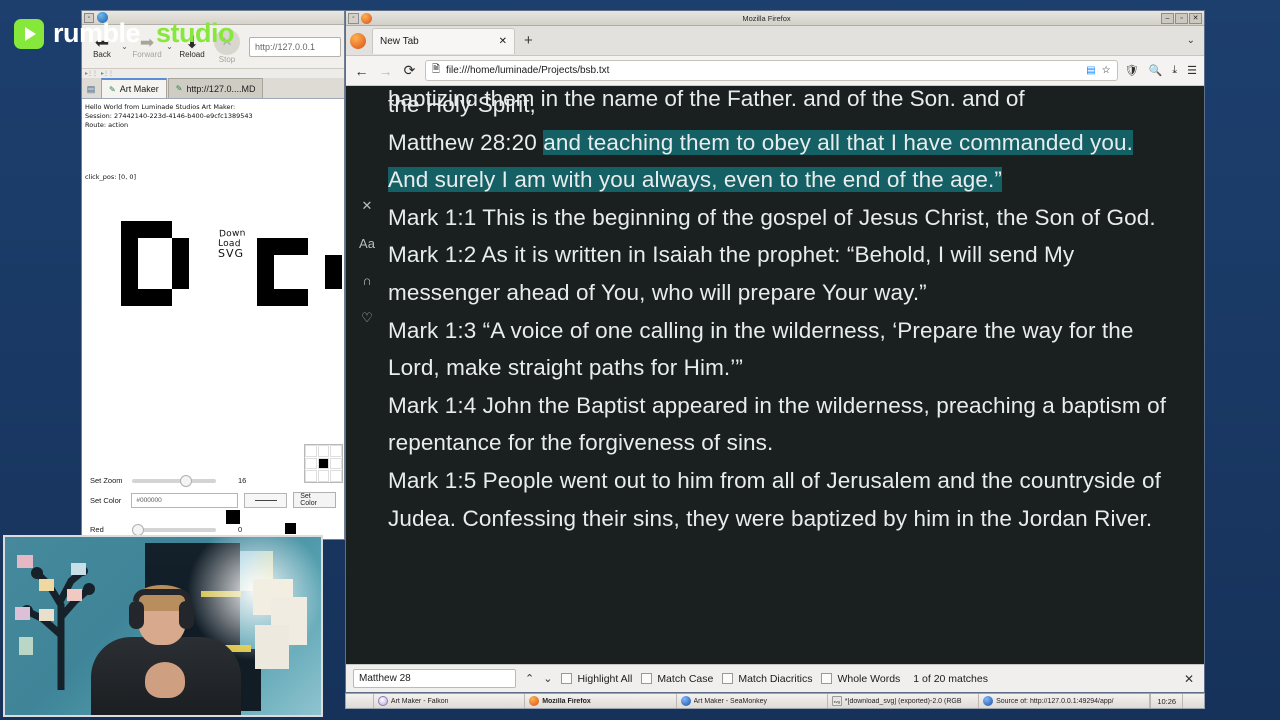 The width and height of the screenshot is (1280, 720). What do you see at coordinates (1132, 70) in the screenshot?
I see `shield-icon: 🛡` at bounding box center [1132, 70].